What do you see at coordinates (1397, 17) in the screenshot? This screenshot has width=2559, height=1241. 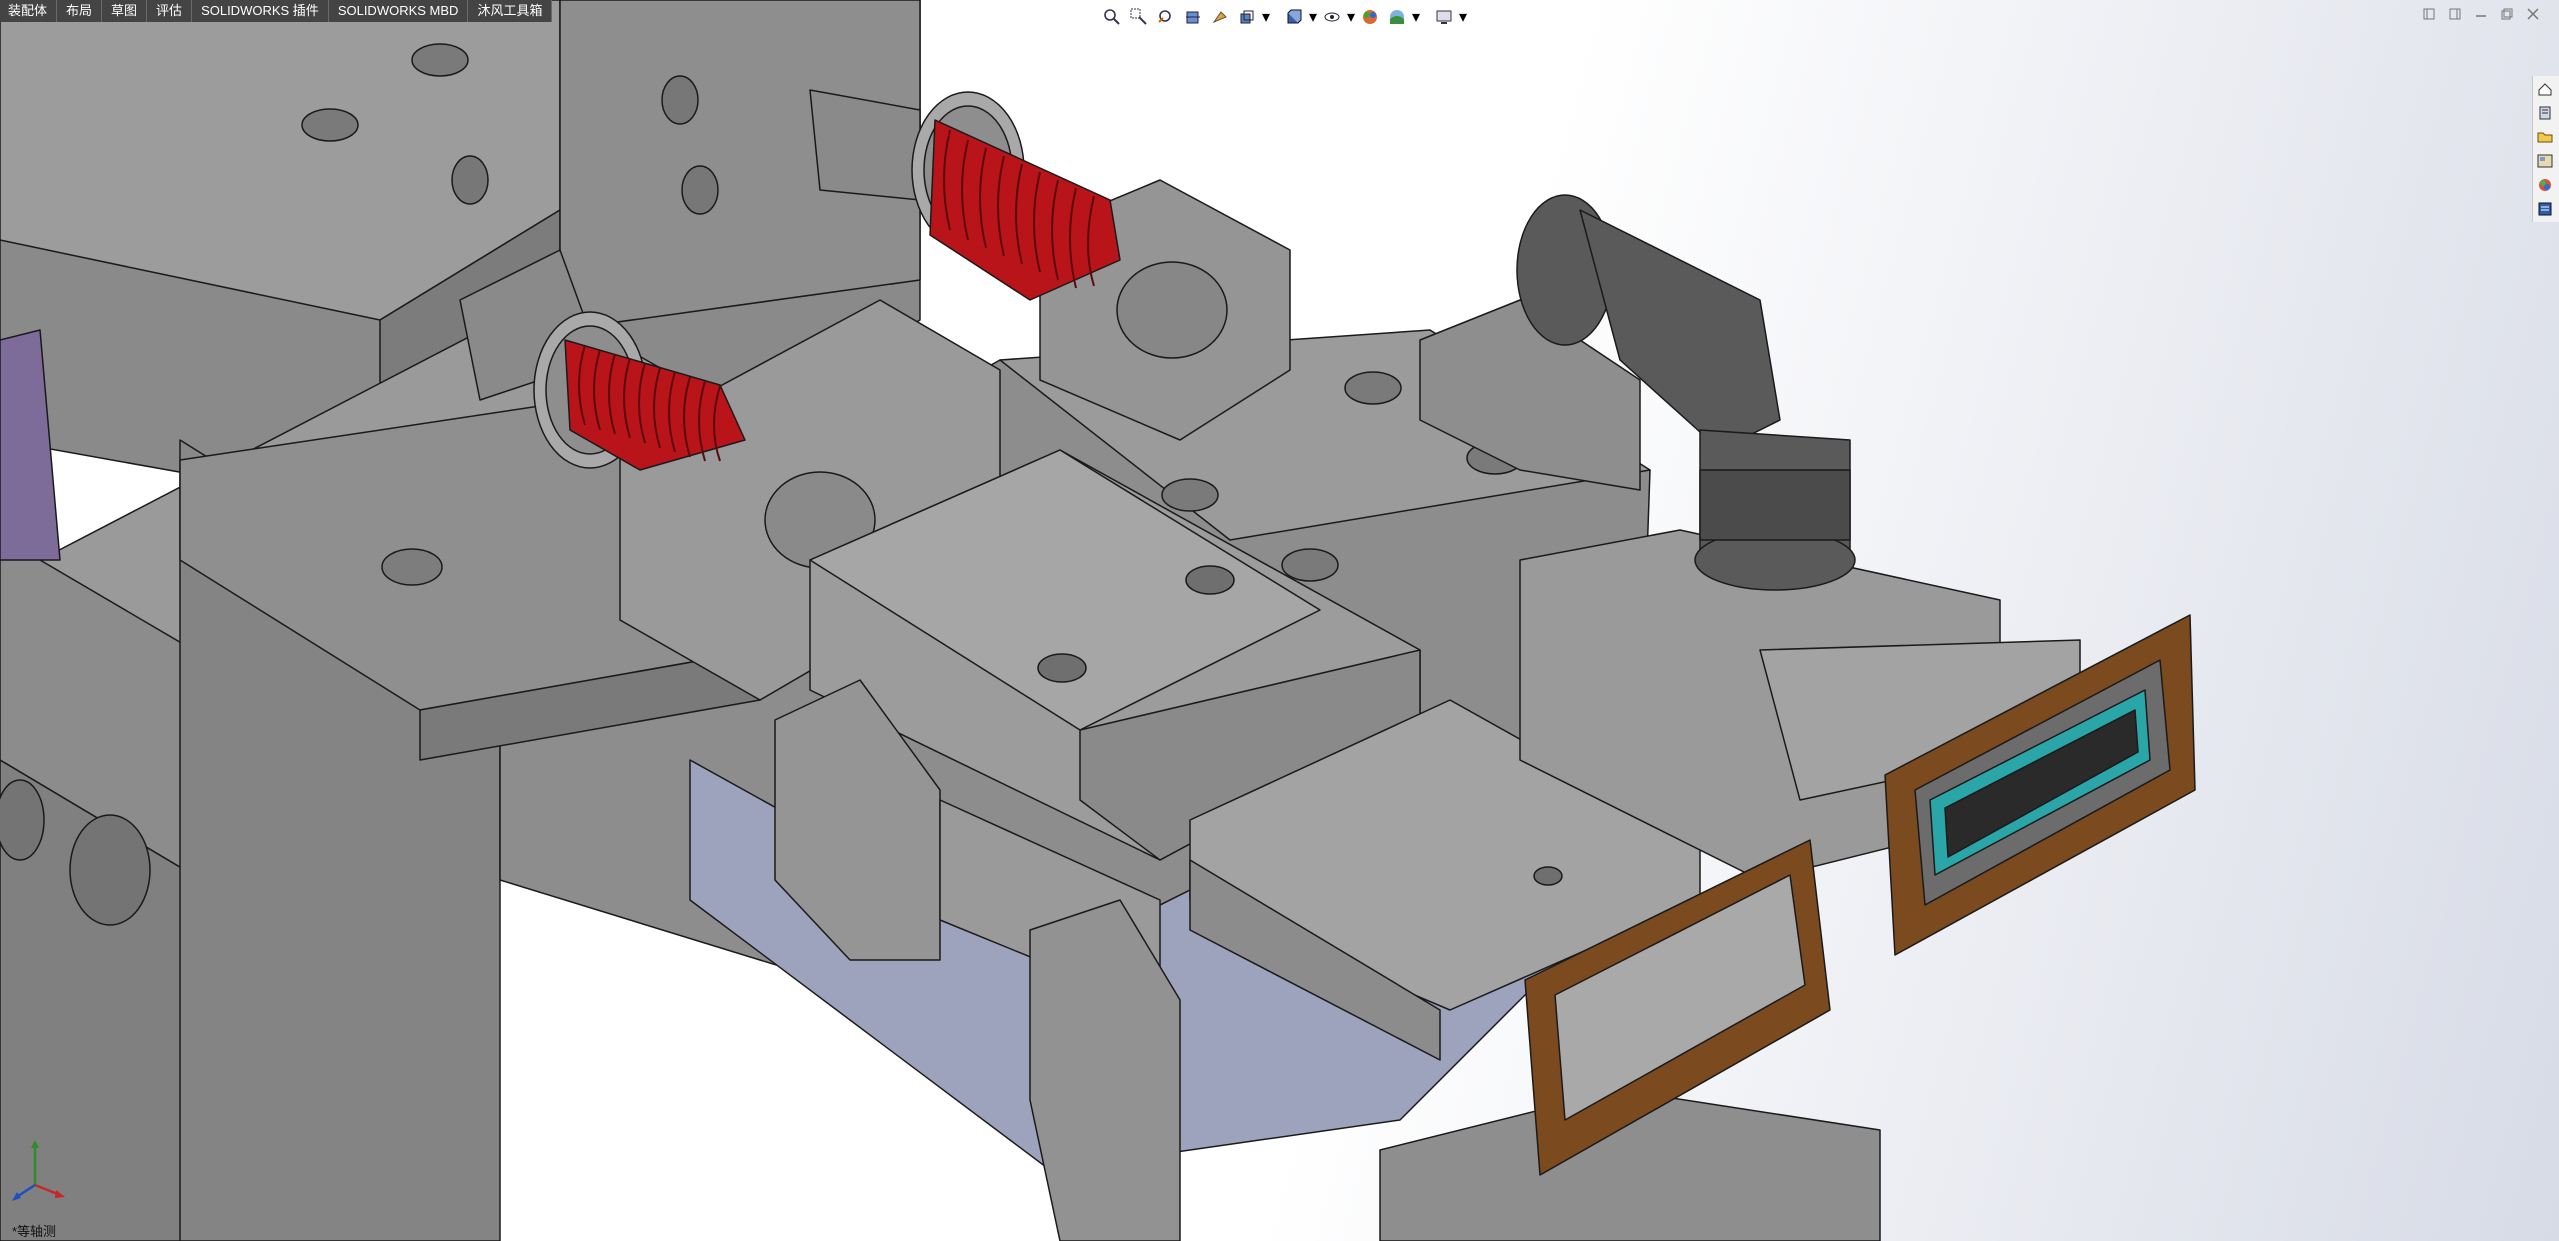 I see `apply-scene-icon` at bounding box center [1397, 17].